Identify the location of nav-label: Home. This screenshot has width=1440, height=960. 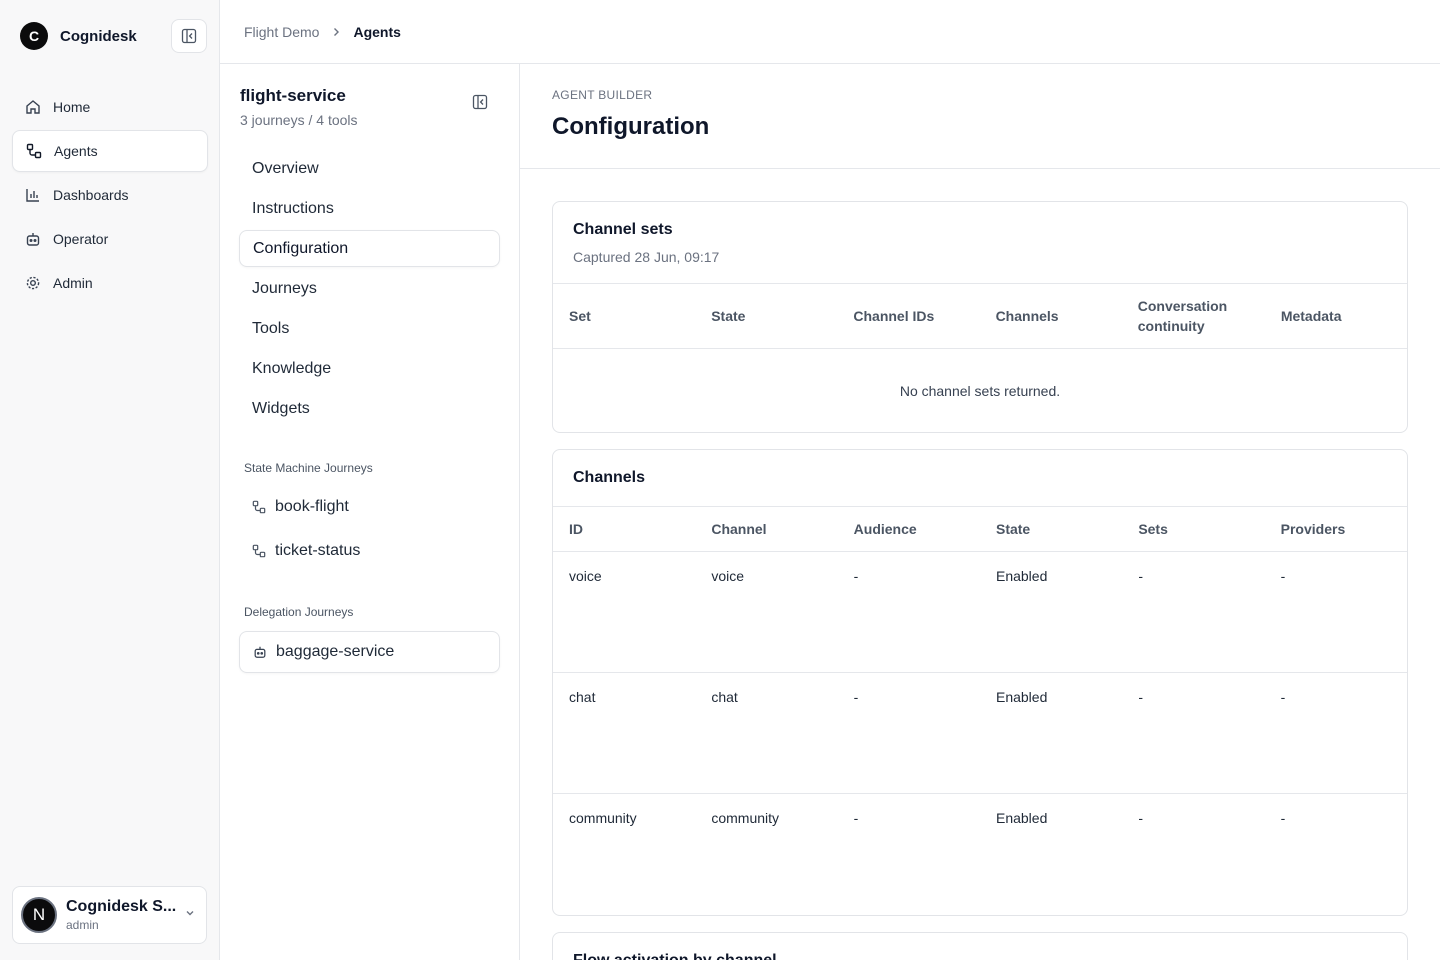
(72, 107).